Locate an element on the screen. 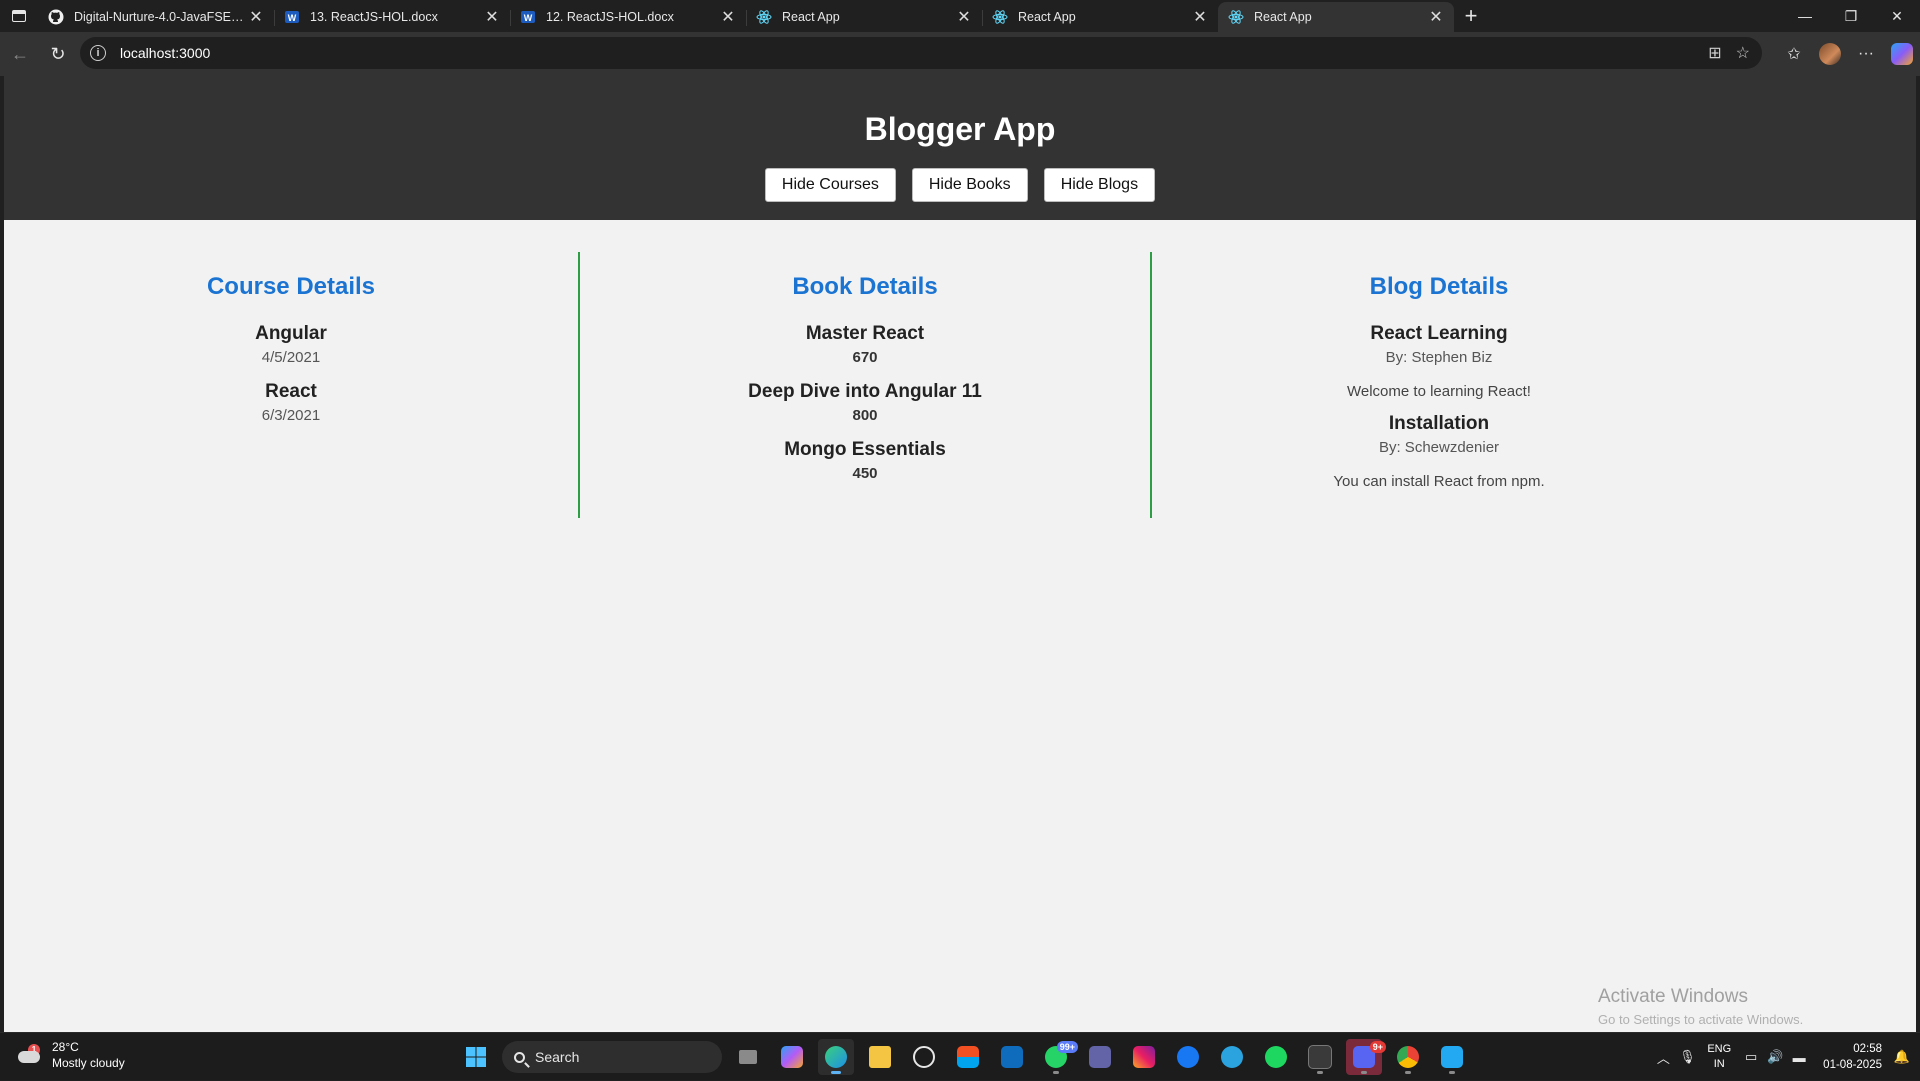 The height and width of the screenshot is (1081, 1920). telegram-icon is located at coordinates (1232, 1057).